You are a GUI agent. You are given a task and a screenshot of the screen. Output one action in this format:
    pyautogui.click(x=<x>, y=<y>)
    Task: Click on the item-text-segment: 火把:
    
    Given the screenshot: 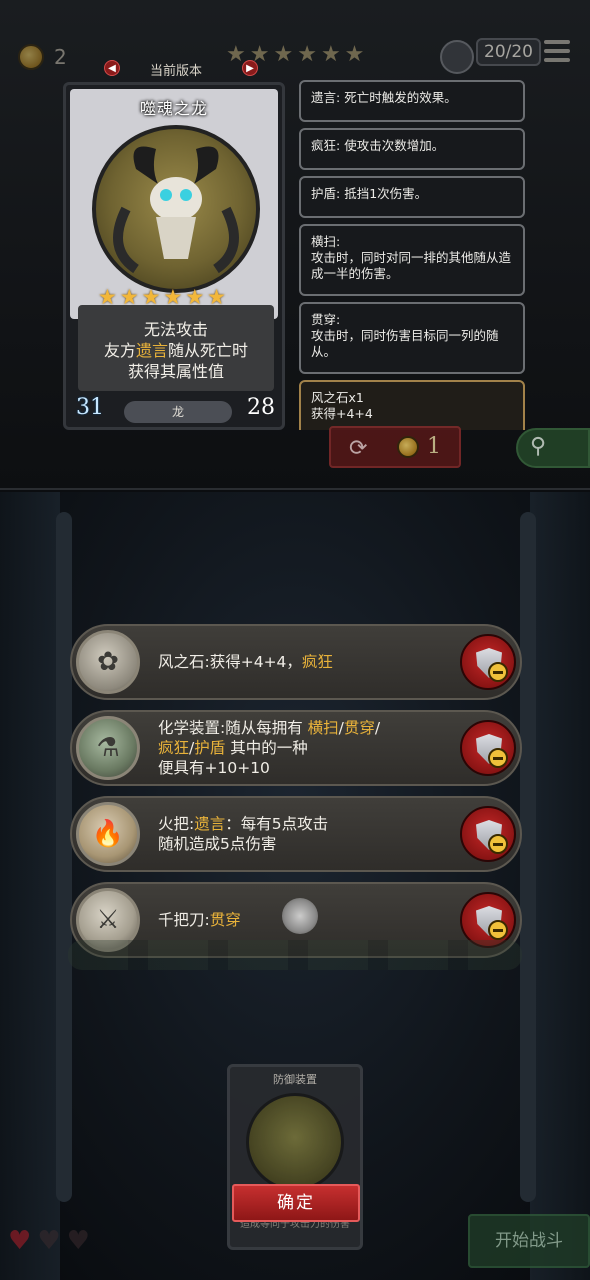 What is the action you would take?
    pyautogui.click(x=176, y=824)
    